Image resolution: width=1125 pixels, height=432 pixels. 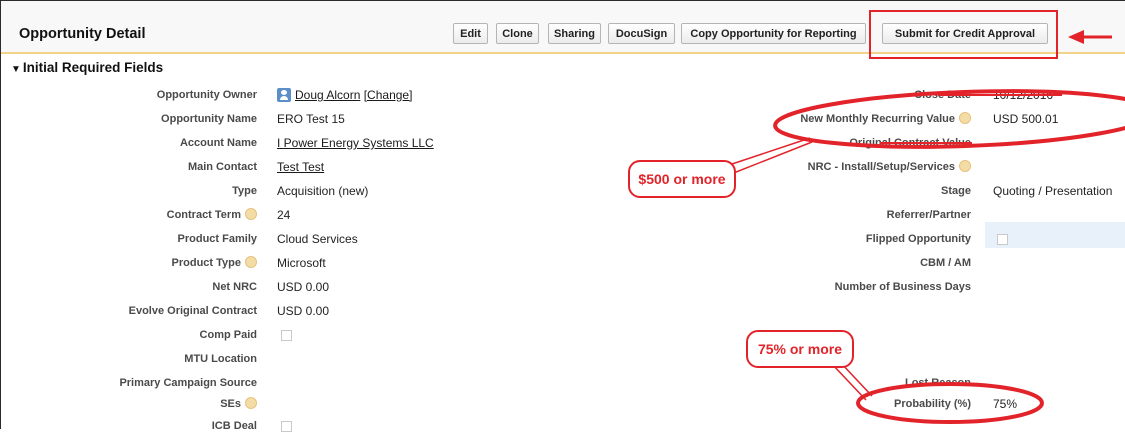 What do you see at coordinates (188, 383) in the screenshot?
I see `label-primary-campaign-source: Primary Campaign Source` at bounding box center [188, 383].